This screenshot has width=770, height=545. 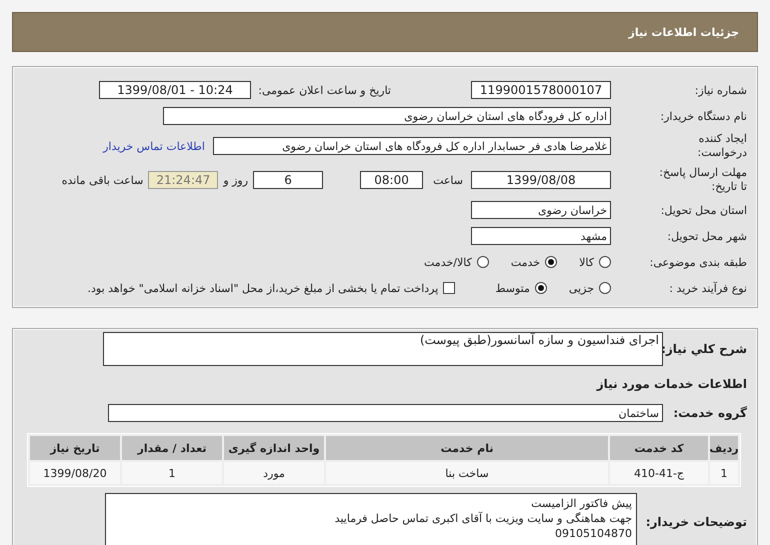 What do you see at coordinates (154, 146) in the screenshot?
I see `contact-link: اطلاعات تماس خریدار` at bounding box center [154, 146].